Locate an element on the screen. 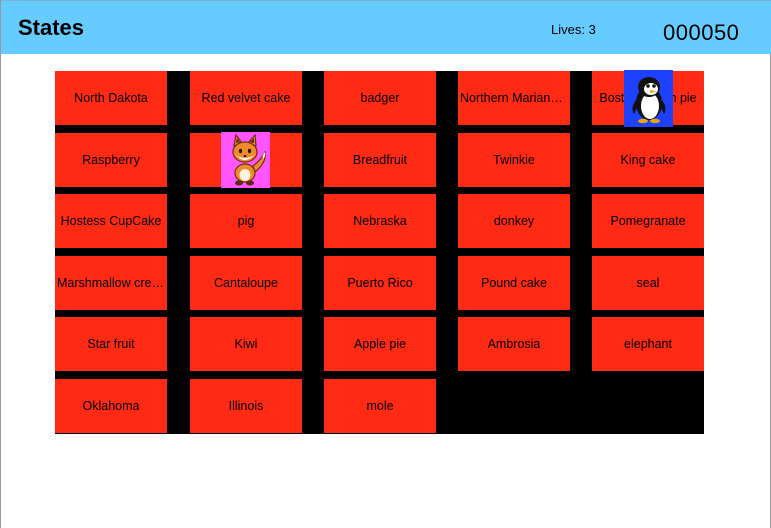  score-counter: 000050 is located at coordinates (701, 32).